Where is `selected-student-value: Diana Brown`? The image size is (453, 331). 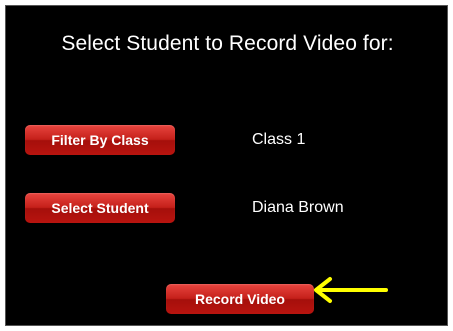 selected-student-value: Diana Brown is located at coordinates (298, 207).